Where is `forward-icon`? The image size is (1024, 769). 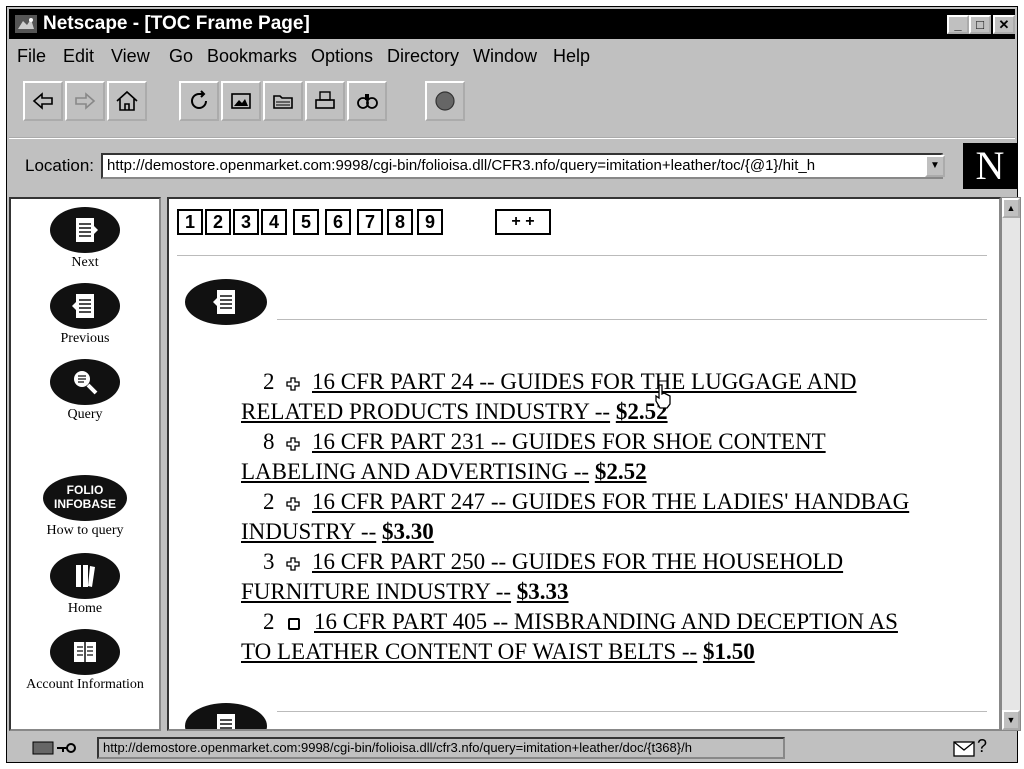 forward-icon is located at coordinates (85, 101).